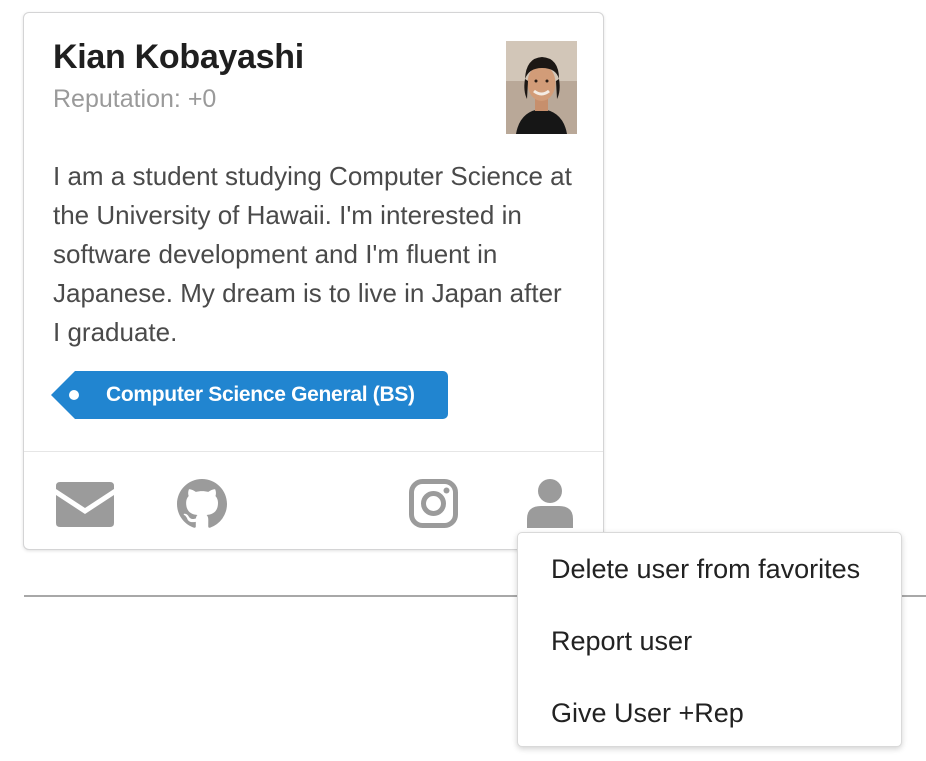  Describe the element at coordinates (135, 99) in the screenshot. I see `reputation-text: Reputation: +0` at that location.